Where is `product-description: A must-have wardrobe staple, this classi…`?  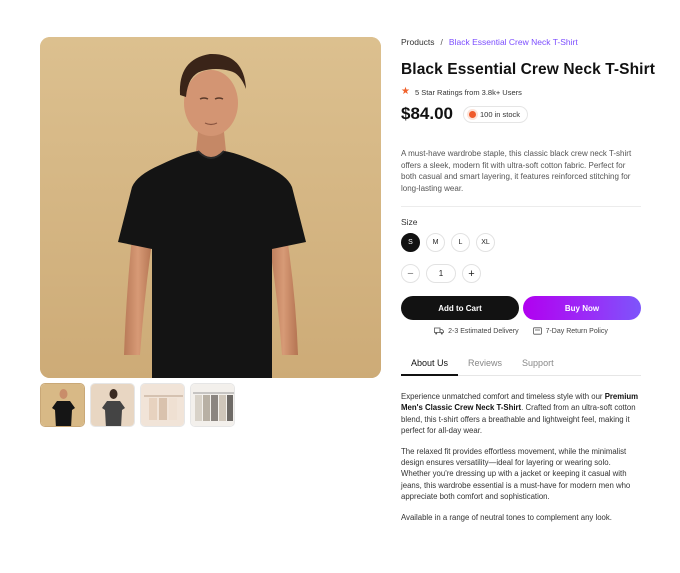
product-description: A must-have wardrobe staple, this classi… is located at coordinates (516, 171).